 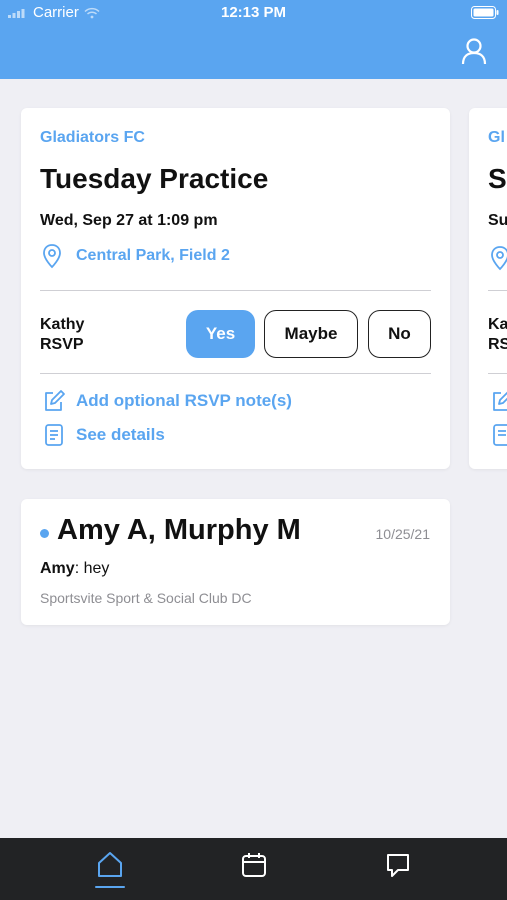 I want to click on club-name: Sportsvite Sport & Social Club DC, so click(x=146, y=598).